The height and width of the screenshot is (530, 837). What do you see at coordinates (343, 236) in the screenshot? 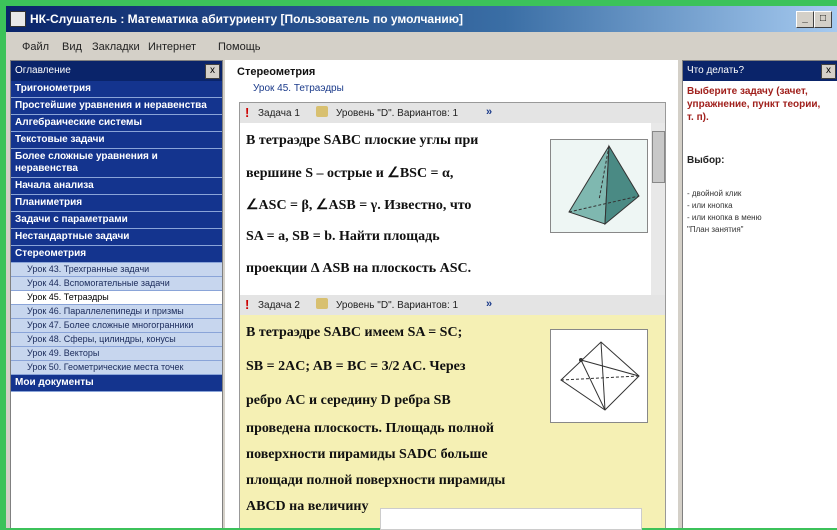
I see `task1-line: SA = a, SB = b. Найти площадь` at bounding box center [343, 236].